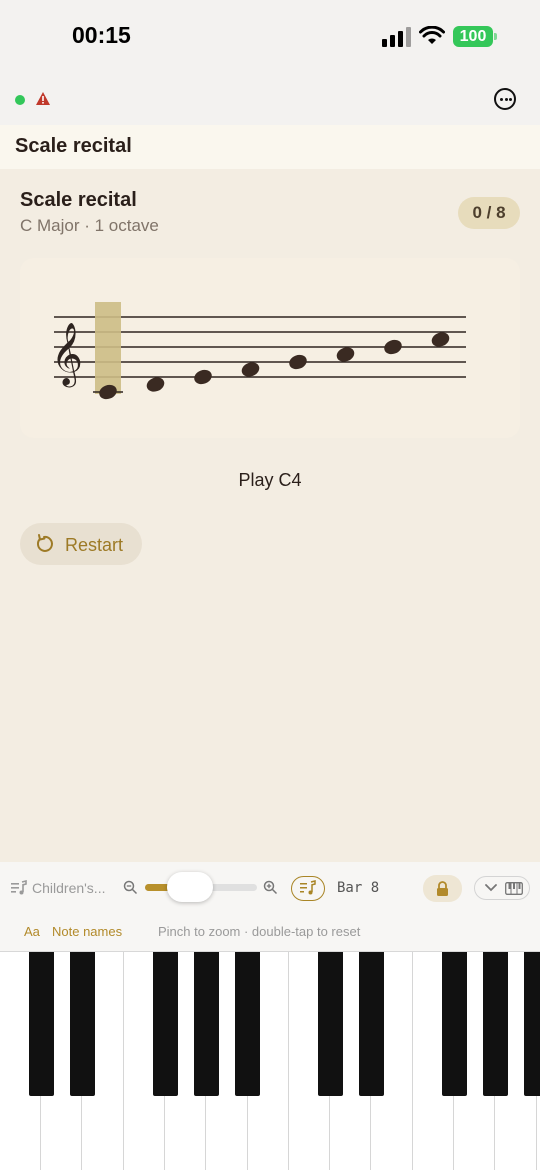  What do you see at coordinates (393, 347) in the screenshot?
I see `note-b4` at bounding box center [393, 347].